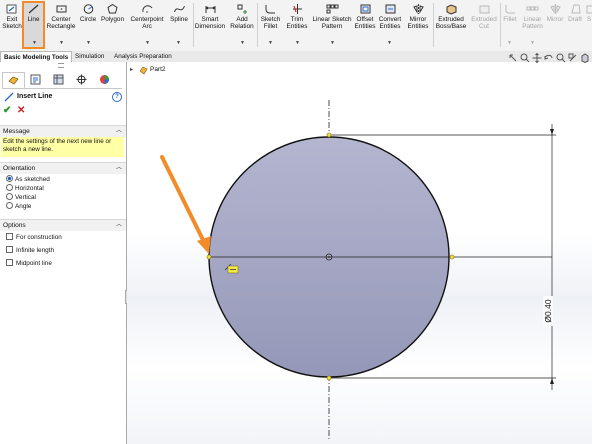 Image resolution: width=592 pixels, height=444 pixels. I want to click on polygon-button: Polygon, so click(112, 13).